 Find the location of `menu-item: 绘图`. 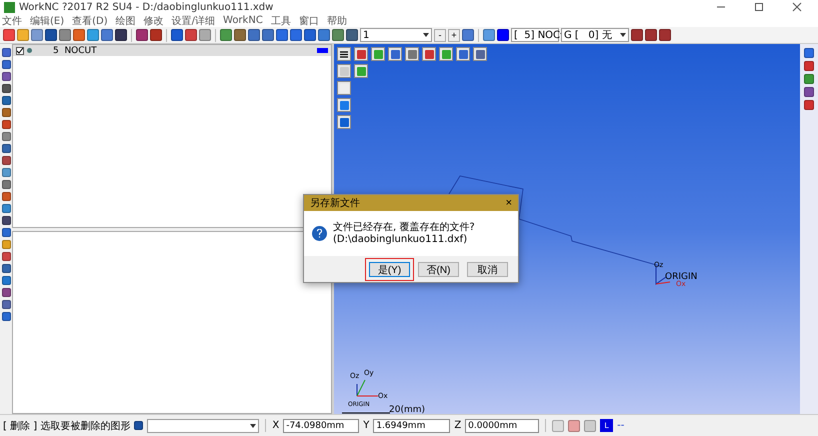

menu-item: 绘图 is located at coordinates (126, 21).